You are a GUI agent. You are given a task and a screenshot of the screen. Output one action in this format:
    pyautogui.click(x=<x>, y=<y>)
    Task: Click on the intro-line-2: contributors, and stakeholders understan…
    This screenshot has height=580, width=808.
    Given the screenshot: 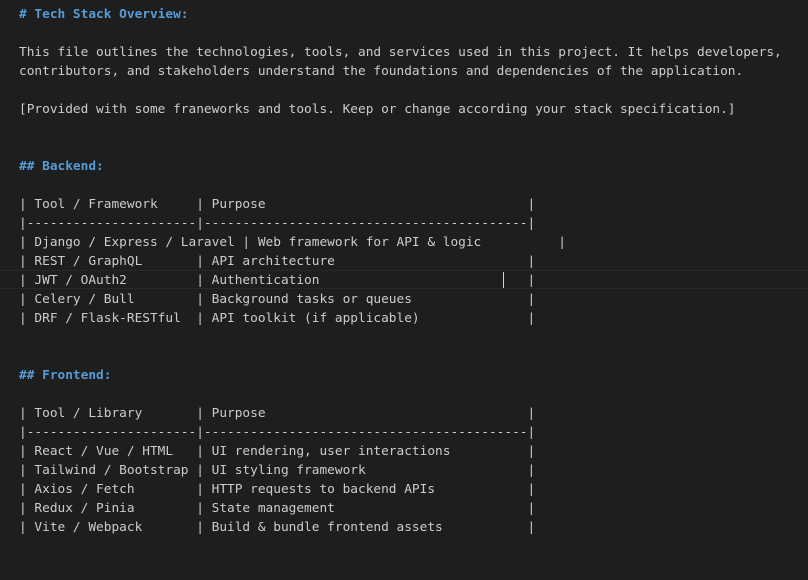 What is the action you would take?
    pyautogui.click(x=381, y=71)
    